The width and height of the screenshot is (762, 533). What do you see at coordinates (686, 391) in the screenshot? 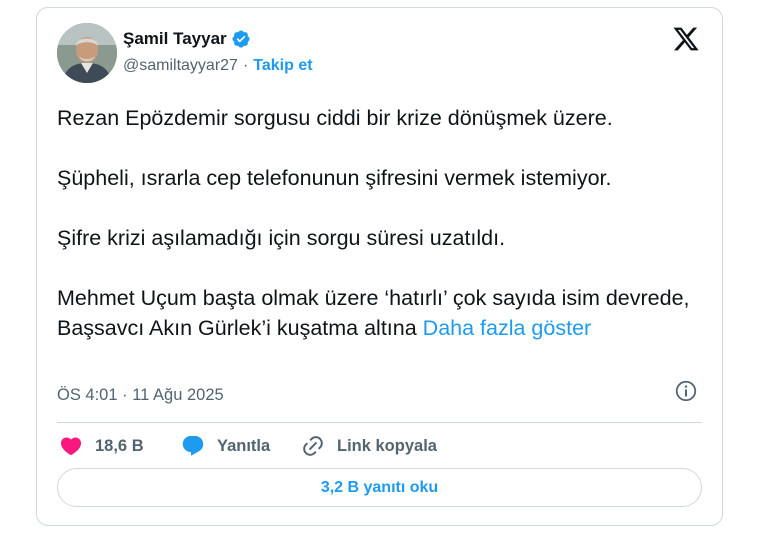
I see `info-icon` at bounding box center [686, 391].